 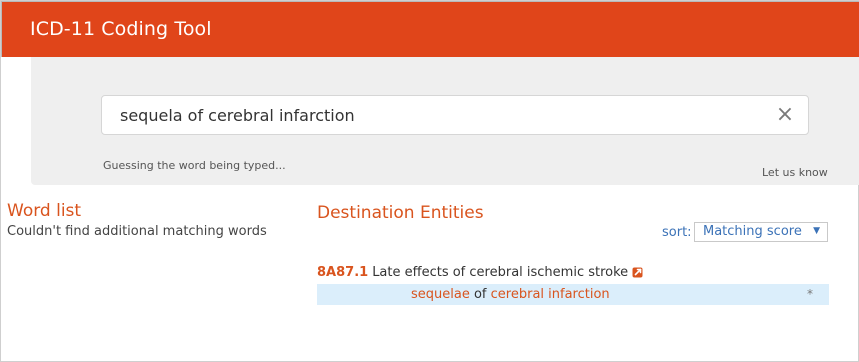 What do you see at coordinates (44, 211) in the screenshot?
I see `word-list-title: Word list` at bounding box center [44, 211].